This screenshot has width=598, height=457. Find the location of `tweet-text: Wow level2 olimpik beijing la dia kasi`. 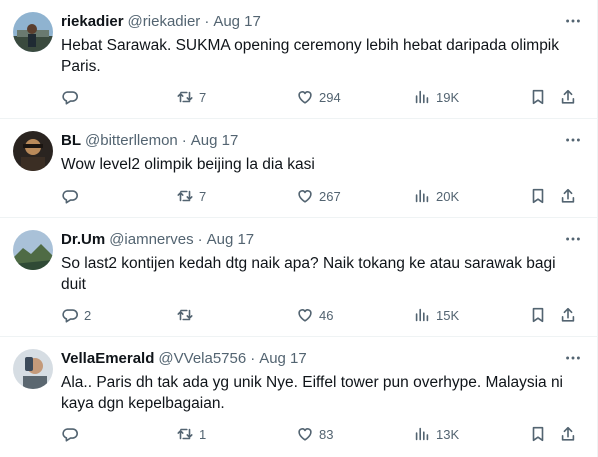

tweet-text: Wow level2 olimpik beijing la dia kasi is located at coordinates (188, 164).